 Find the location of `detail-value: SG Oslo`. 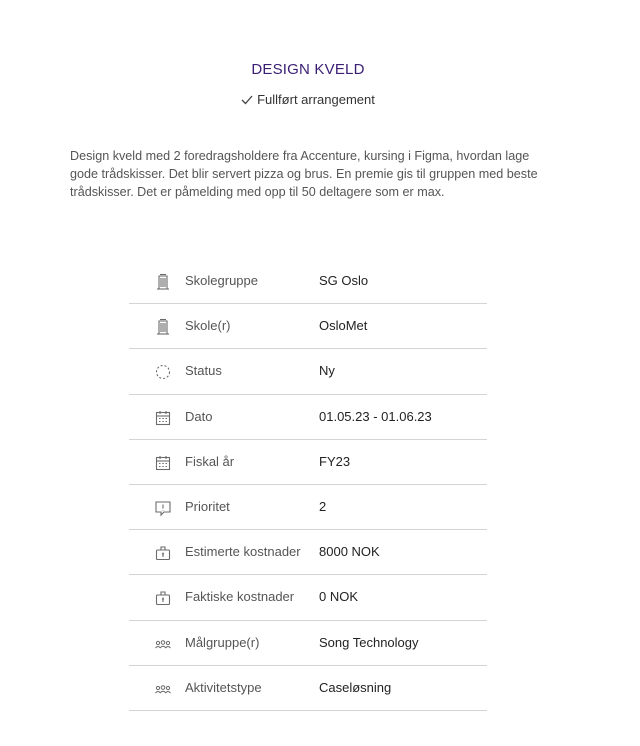

detail-value: SG Oslo is located at coordinates (344, 280).